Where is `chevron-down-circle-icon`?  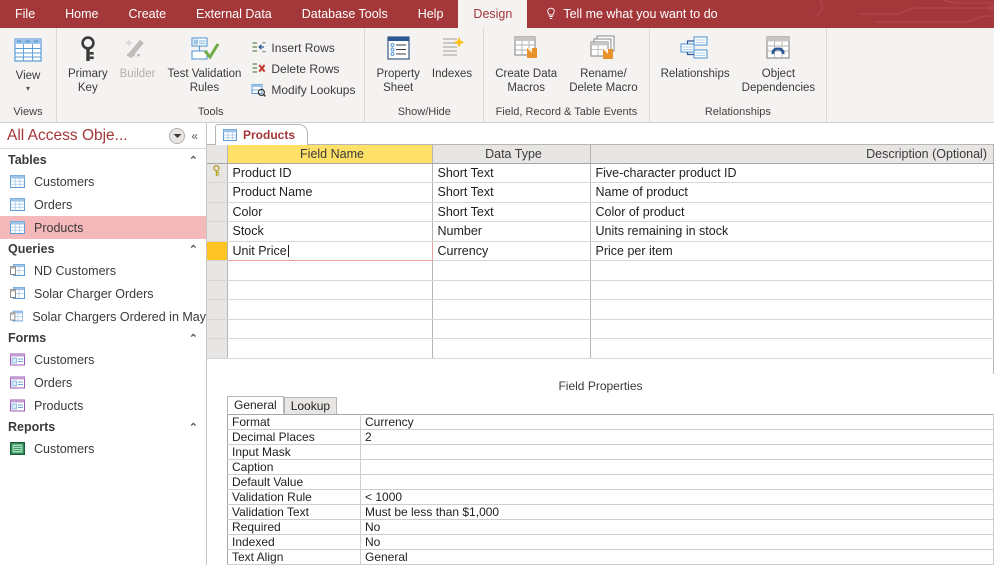 chevron-down-circle-icon is located at coordinates (177, 135).